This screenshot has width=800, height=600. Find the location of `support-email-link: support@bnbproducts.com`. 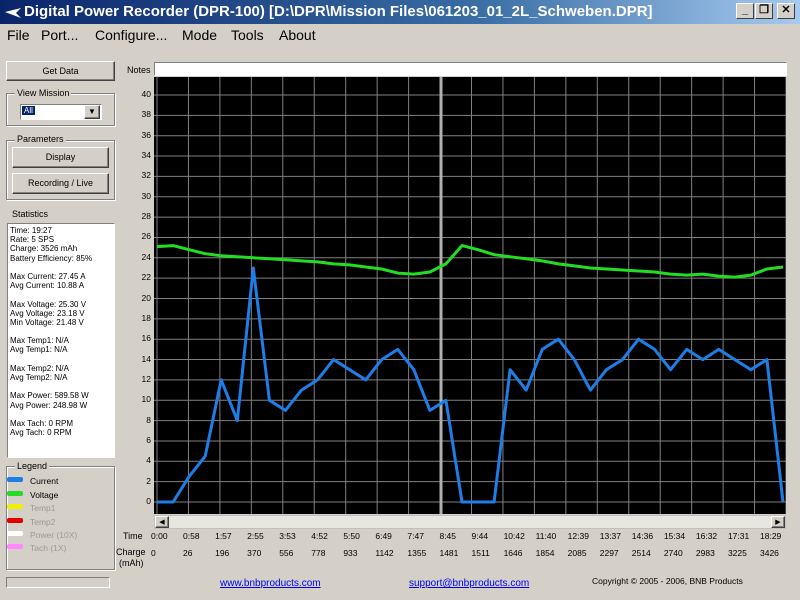

support-email-link: support@bnbproducts.com is located at coordinates (469, 583).